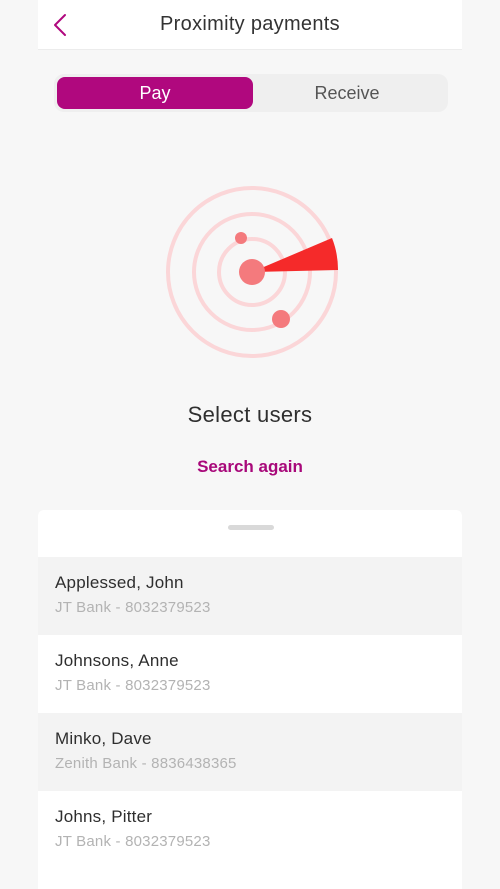 This screenshot has width=500, height=889. I want to click on header-bar: Proximity payments, so click(250, 25).